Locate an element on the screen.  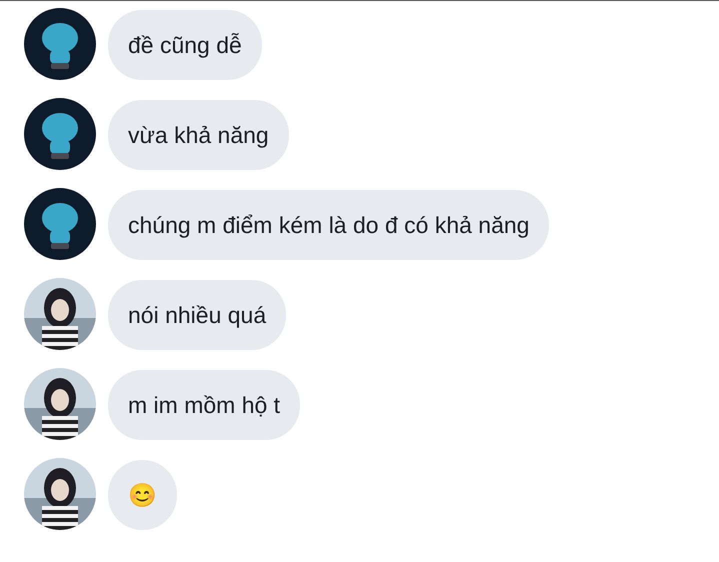
message-bubble: m im mồm hộ t is located at coordinates (204, 405).